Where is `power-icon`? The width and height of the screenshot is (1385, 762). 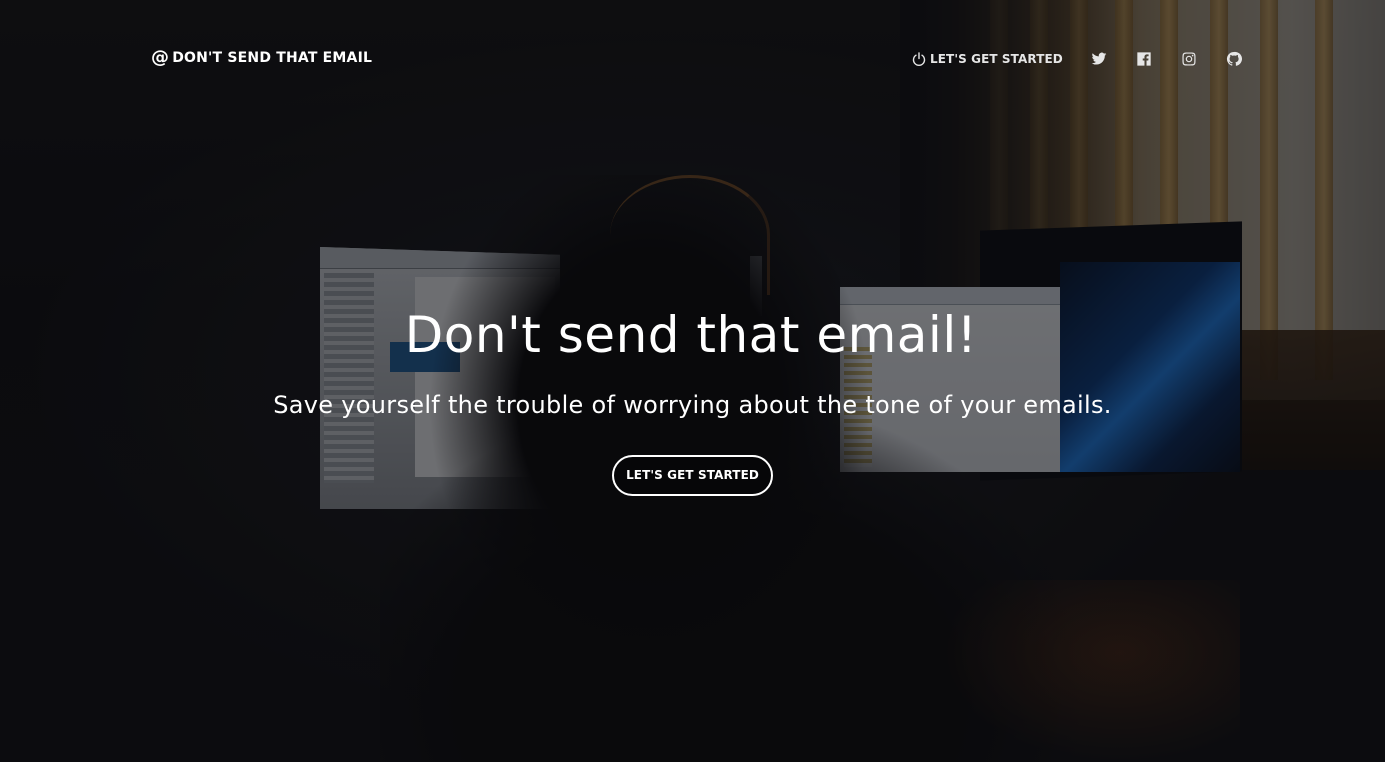 power-icon is located at coordinates (919, 58).